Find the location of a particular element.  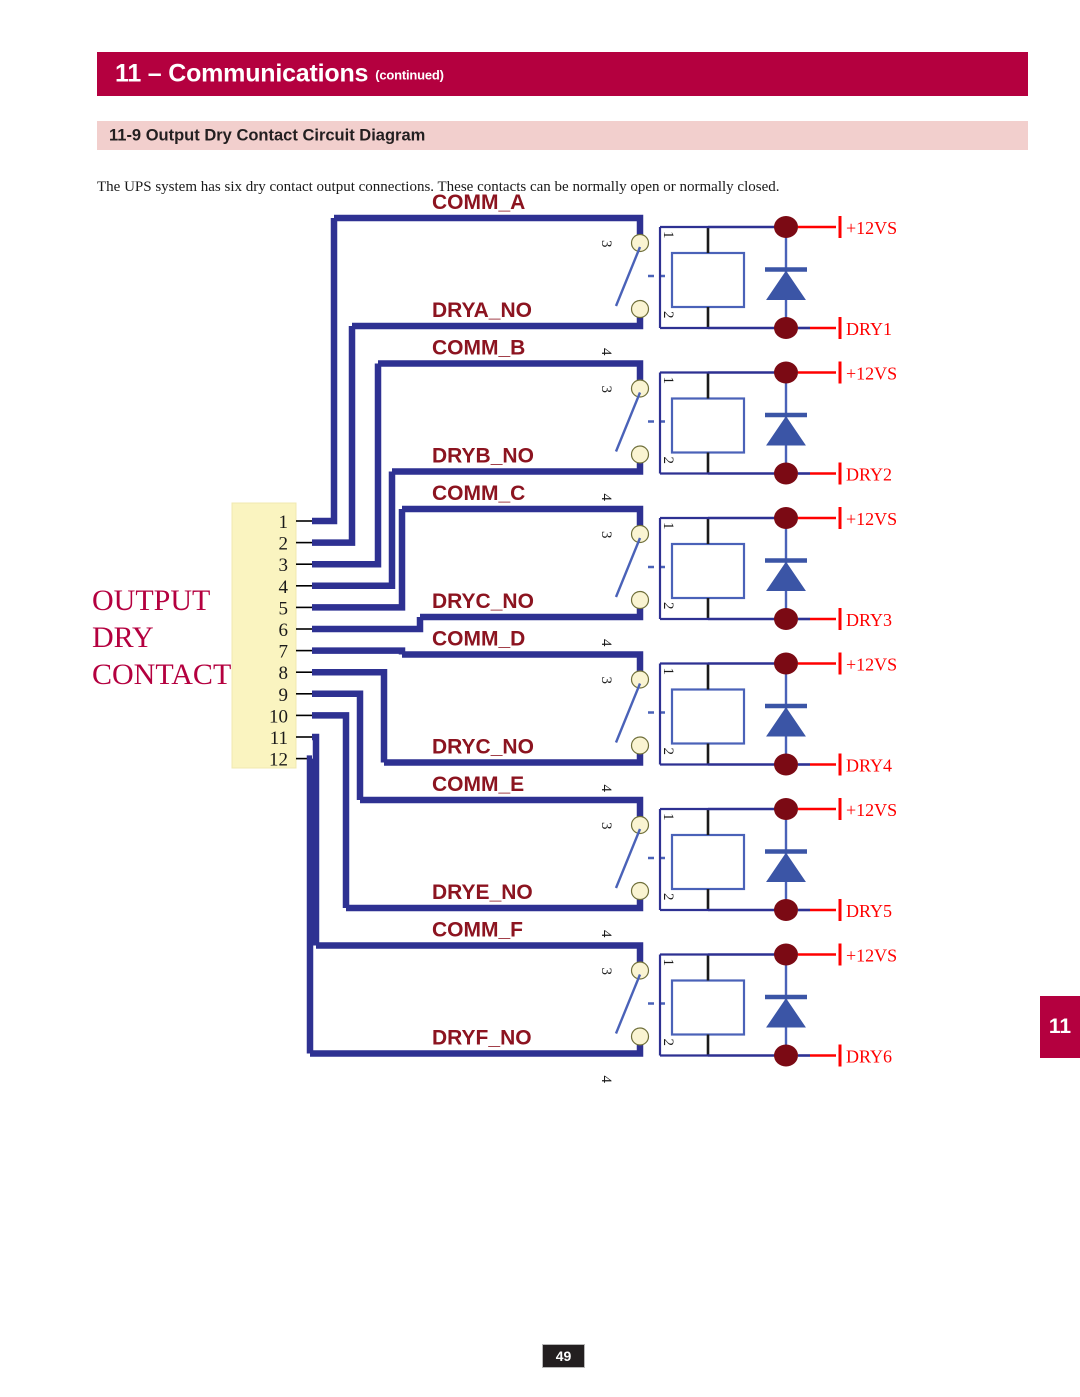

relay-row-3: COMM_C DRYC_NO 3 4 1 2 +12VS DRY3 is located at coordinates (649, 564).